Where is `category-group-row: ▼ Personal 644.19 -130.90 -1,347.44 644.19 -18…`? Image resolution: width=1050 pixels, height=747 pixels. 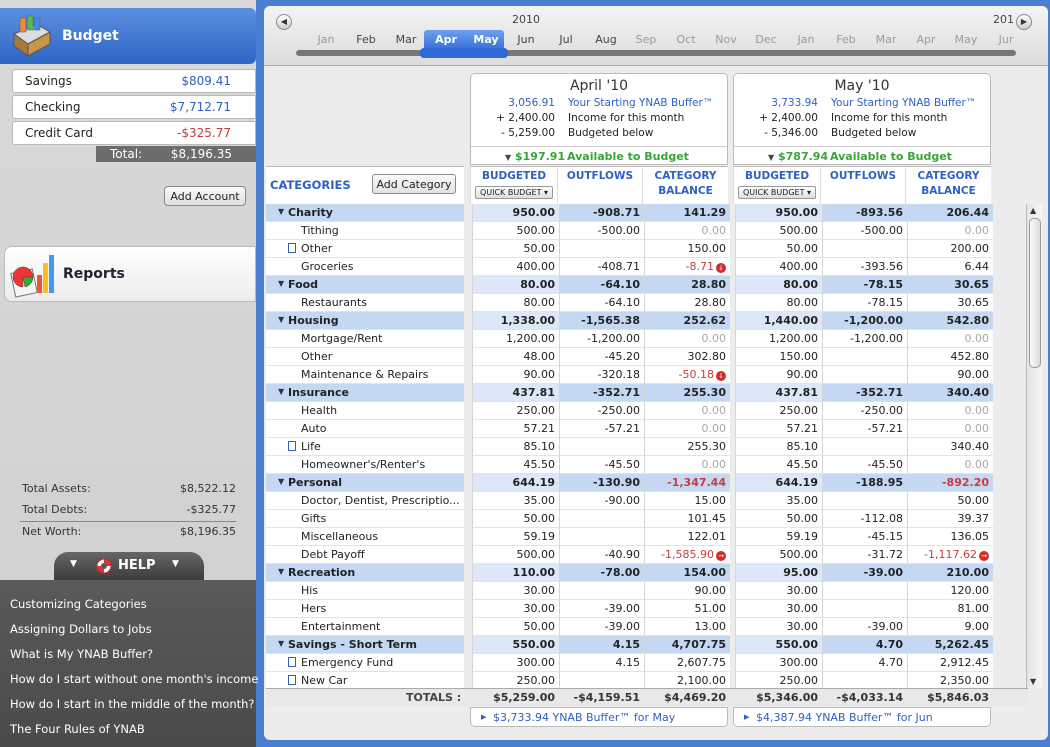
category-group-row: ▼ Personal 644.19 -130.90 -1,347.44 644.19 -18… is located at coordinates (647, 483).